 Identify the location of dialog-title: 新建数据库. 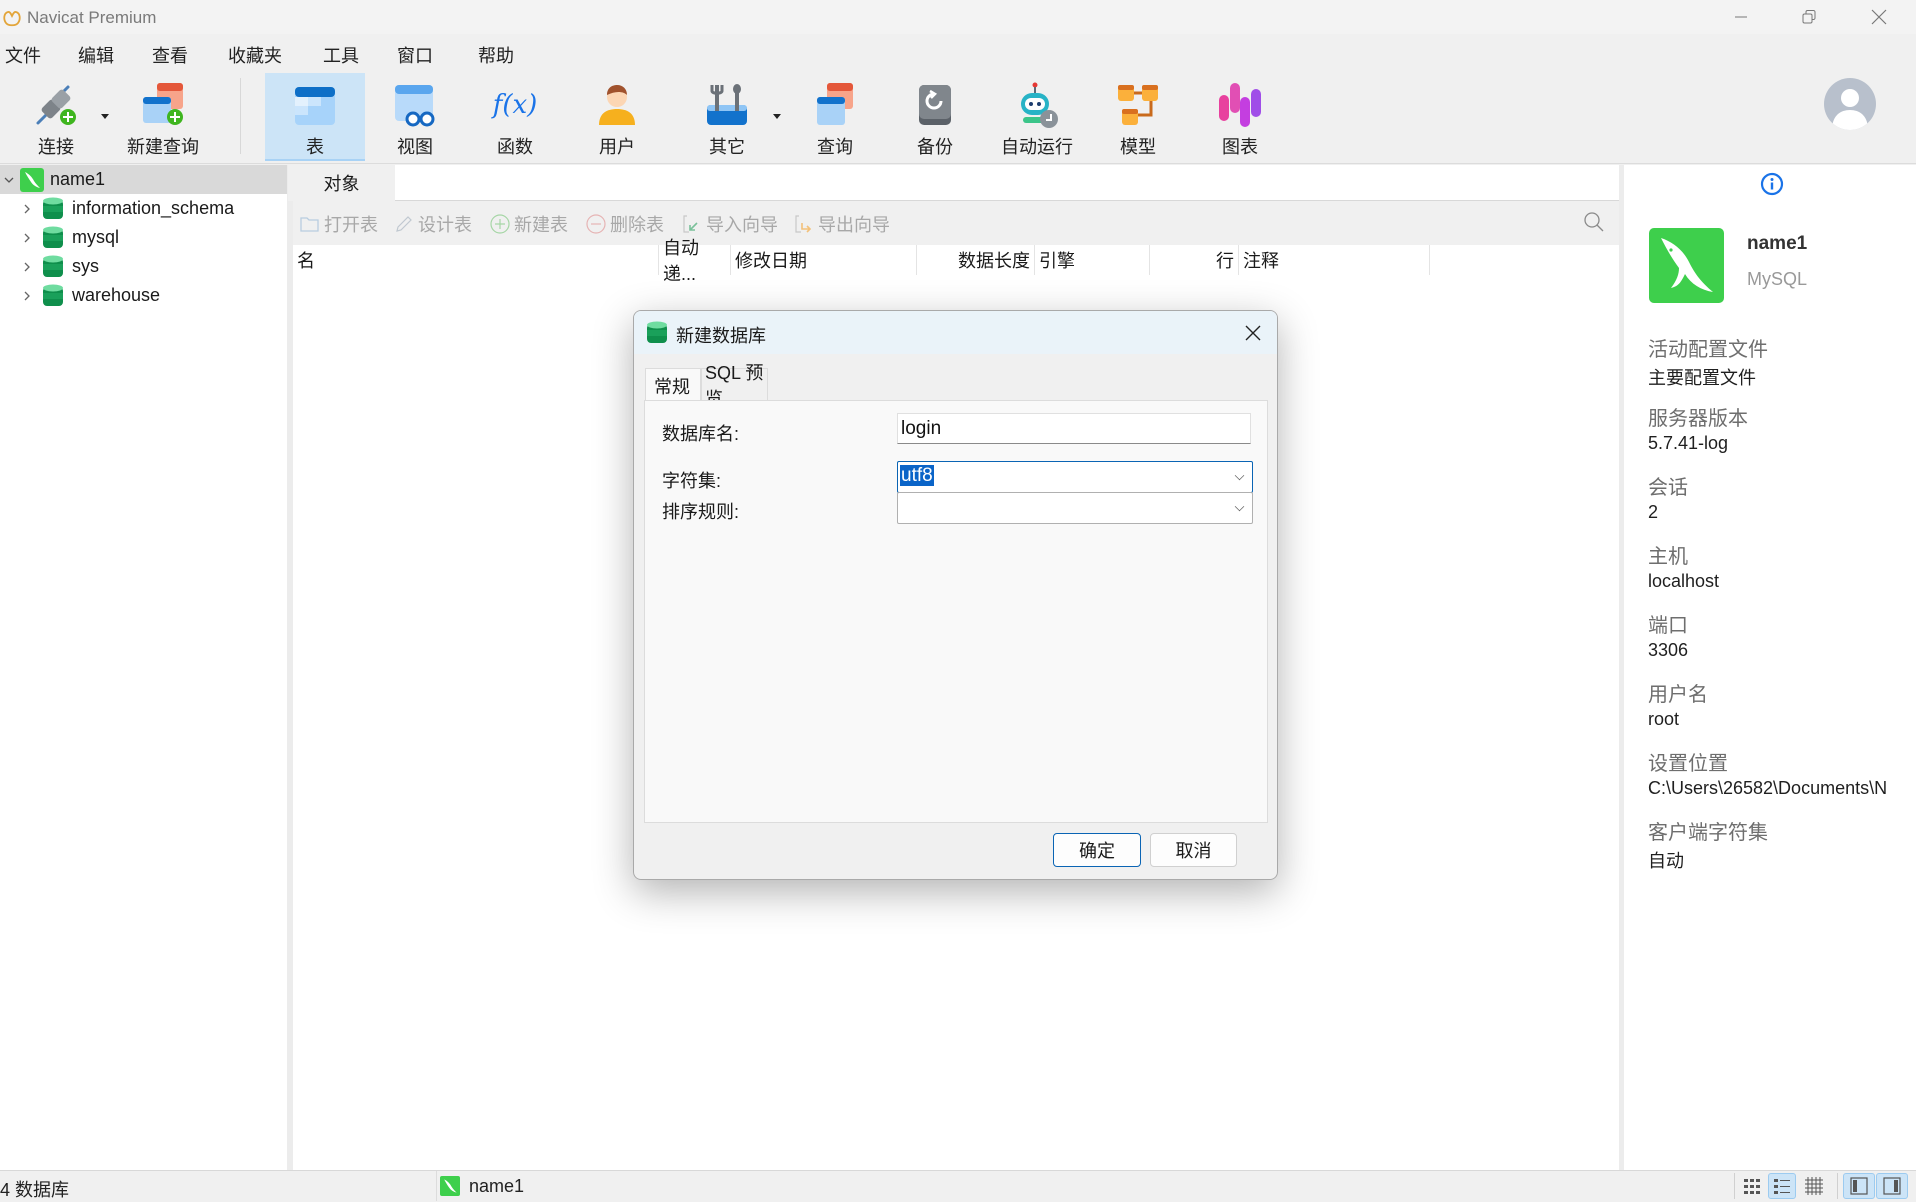
(721, 336).